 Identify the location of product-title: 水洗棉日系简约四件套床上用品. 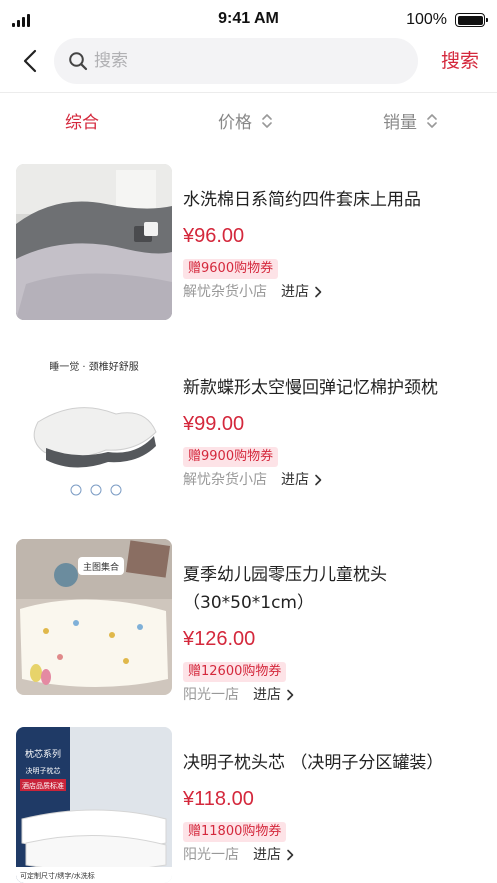
(302, 200).